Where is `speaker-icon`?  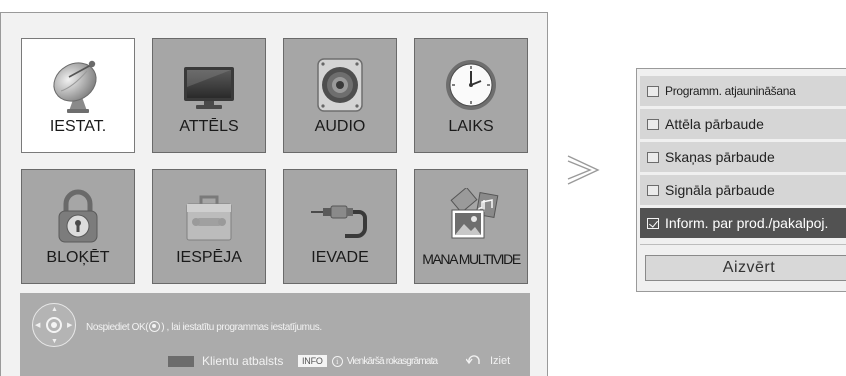 speaker-icon is located at coordinates (340, 85).